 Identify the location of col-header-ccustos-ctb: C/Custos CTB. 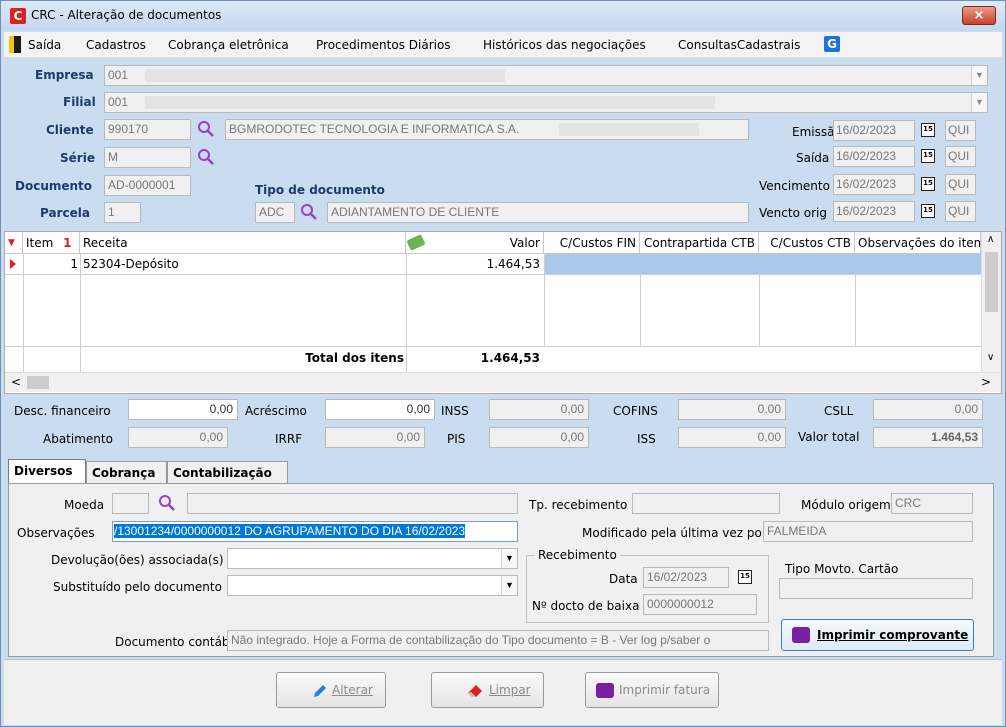
(807, 243).